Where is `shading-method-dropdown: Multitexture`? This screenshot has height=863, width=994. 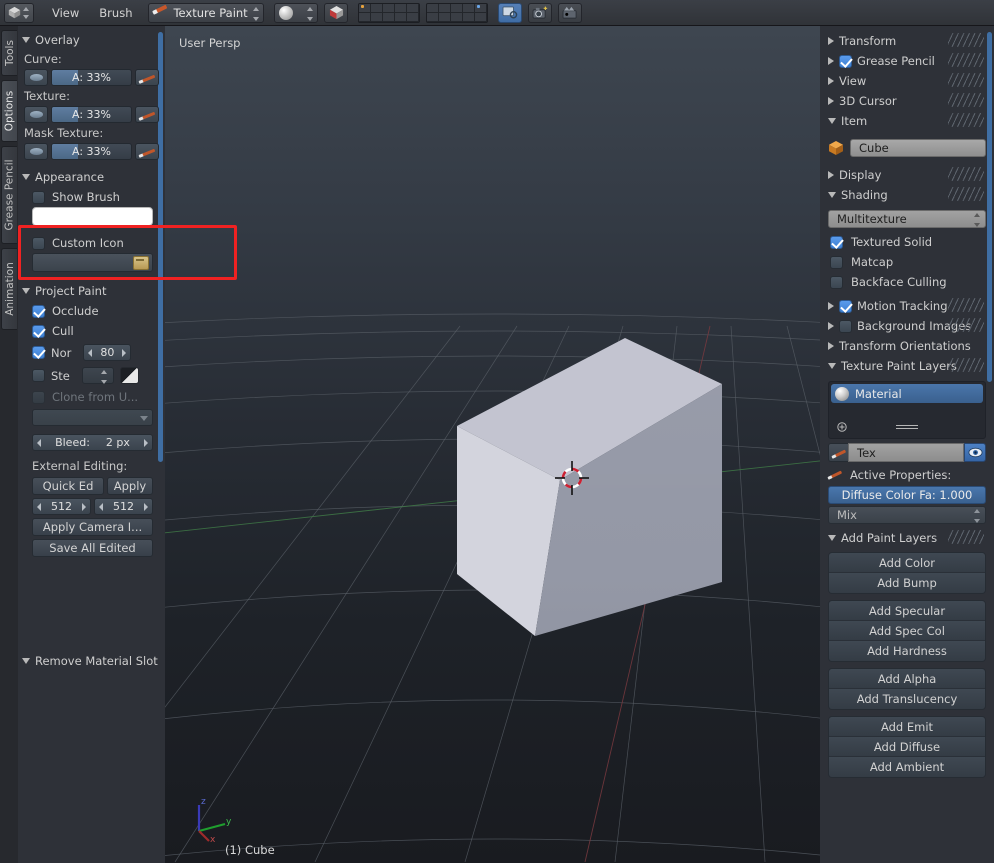 shading-method-dropdown: Multitexture is located at coordinates (907, 219).